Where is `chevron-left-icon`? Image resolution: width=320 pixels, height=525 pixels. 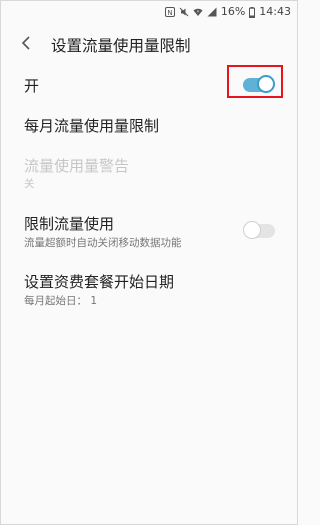 chevron-left-icon is located at coordinates (27, 43).